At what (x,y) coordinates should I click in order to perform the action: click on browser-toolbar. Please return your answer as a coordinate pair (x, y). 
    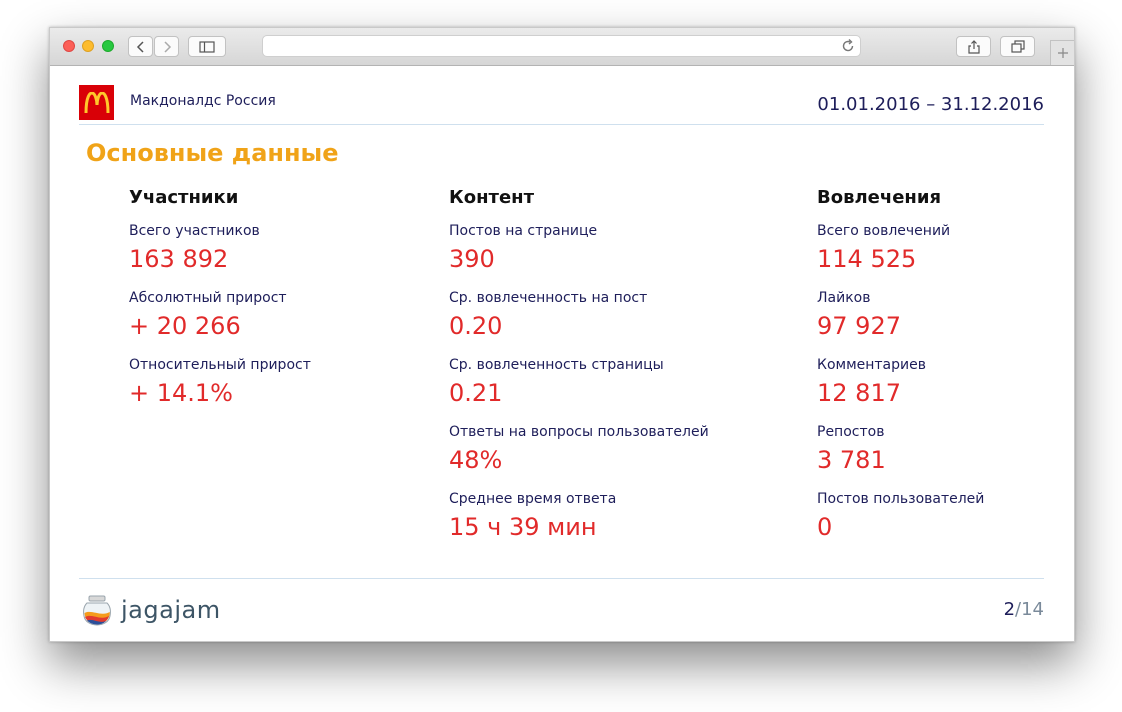
    Looking at the image, I should click on (562, 47).